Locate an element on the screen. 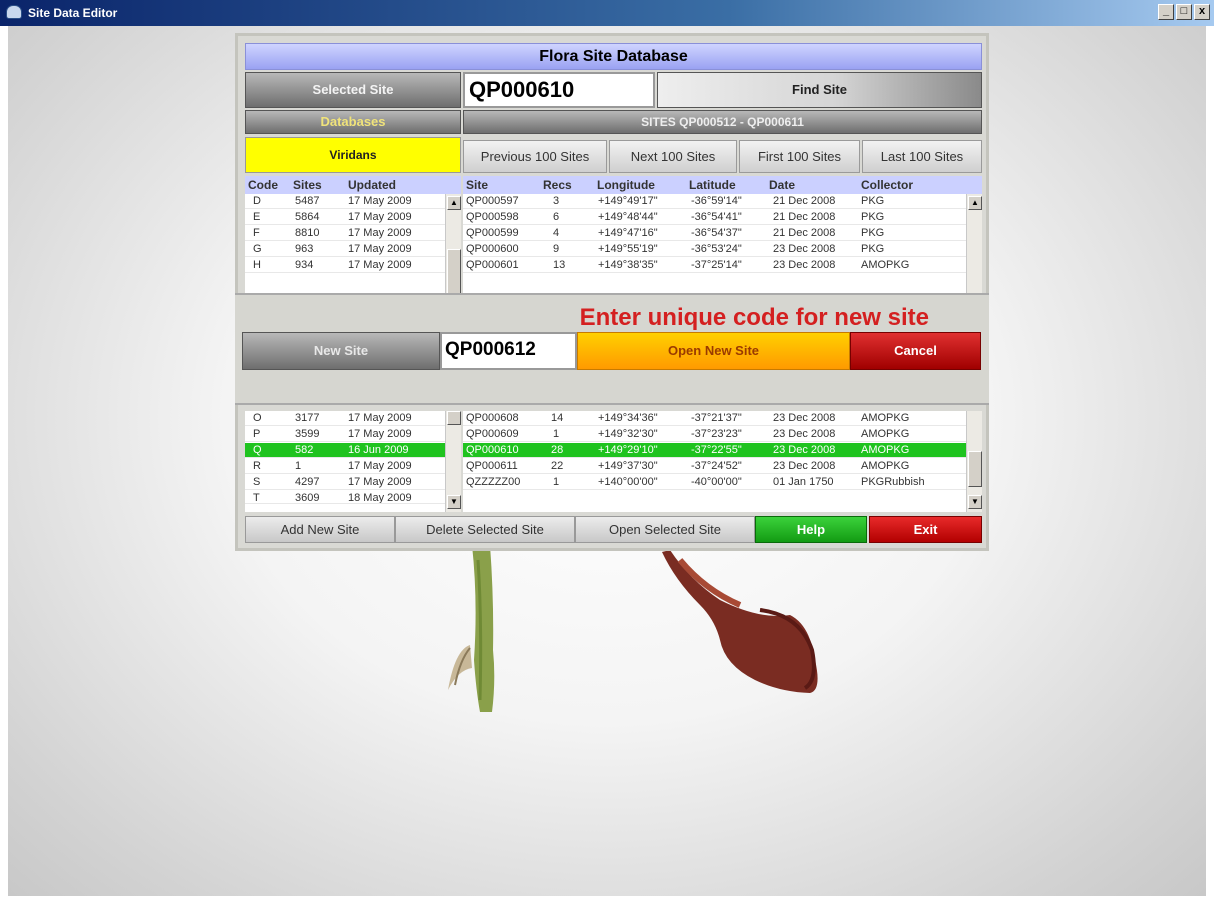 The width and height of the screenshot is (1214, 911). app-icon is located at coordinates (14, 12).